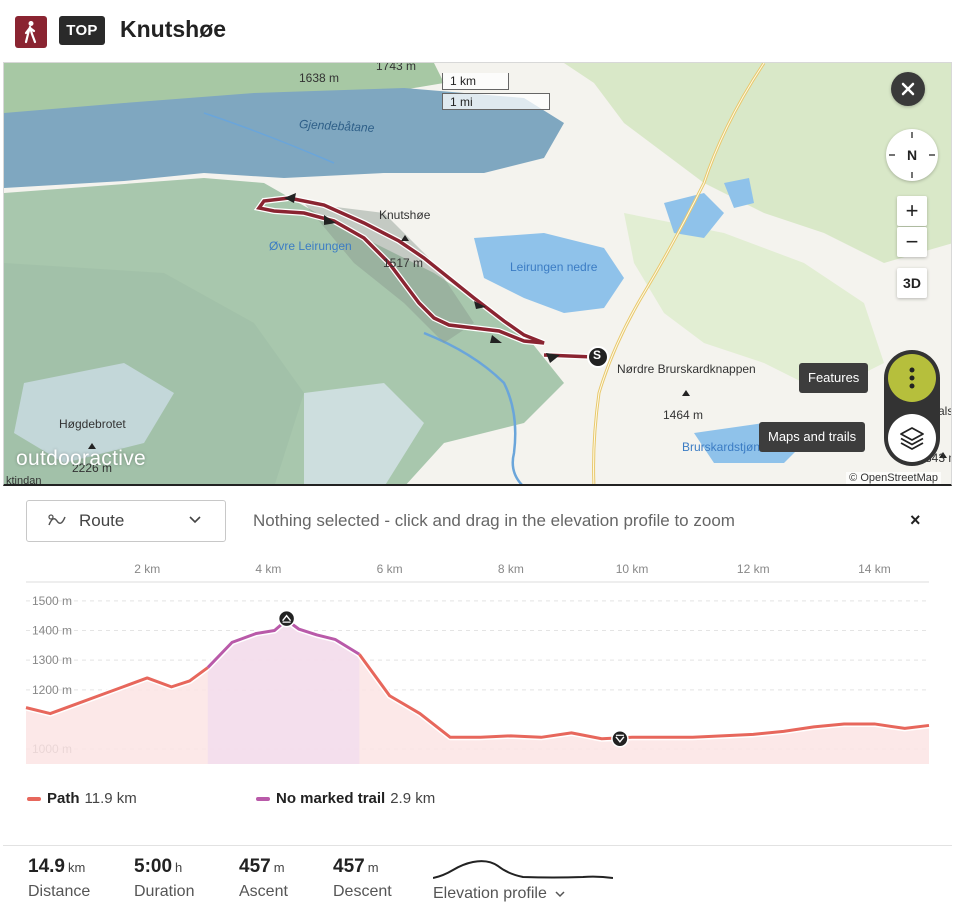 This screenshot has width=955, height=916. What do you see at coordinates (173, 29) in the screenshot?
I see `page-title: Knutshøe` at bounding box center [173, 29].